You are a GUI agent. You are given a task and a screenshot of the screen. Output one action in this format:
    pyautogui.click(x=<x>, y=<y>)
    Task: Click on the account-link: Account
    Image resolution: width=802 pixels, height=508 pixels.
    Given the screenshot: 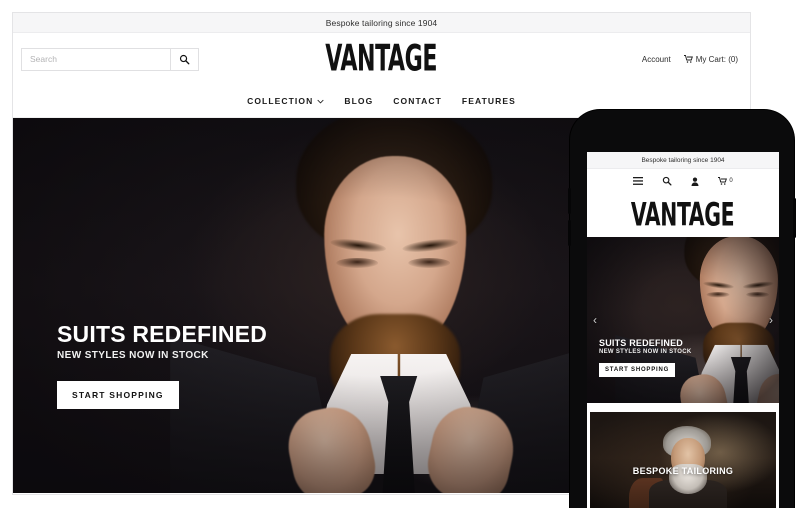 What is the action you would take?
    pyautogui.click(x=656, y=59)
    